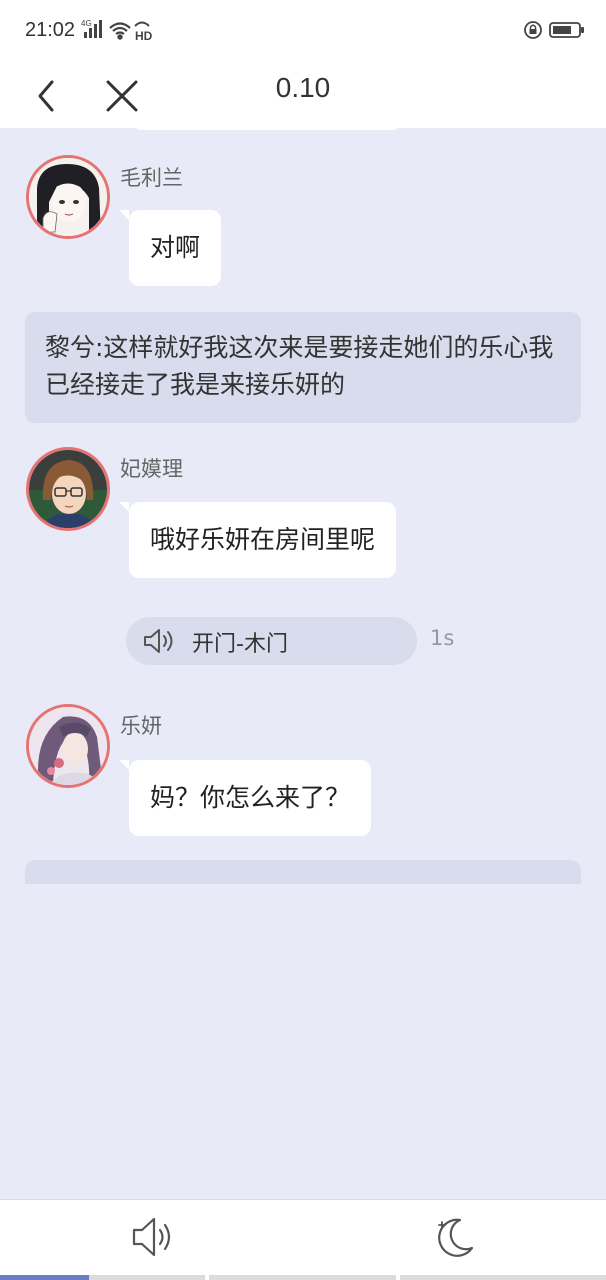  Describe the element at coordinates (50, 30) in the screenshot. I see `status-time: 21:02` at that location.